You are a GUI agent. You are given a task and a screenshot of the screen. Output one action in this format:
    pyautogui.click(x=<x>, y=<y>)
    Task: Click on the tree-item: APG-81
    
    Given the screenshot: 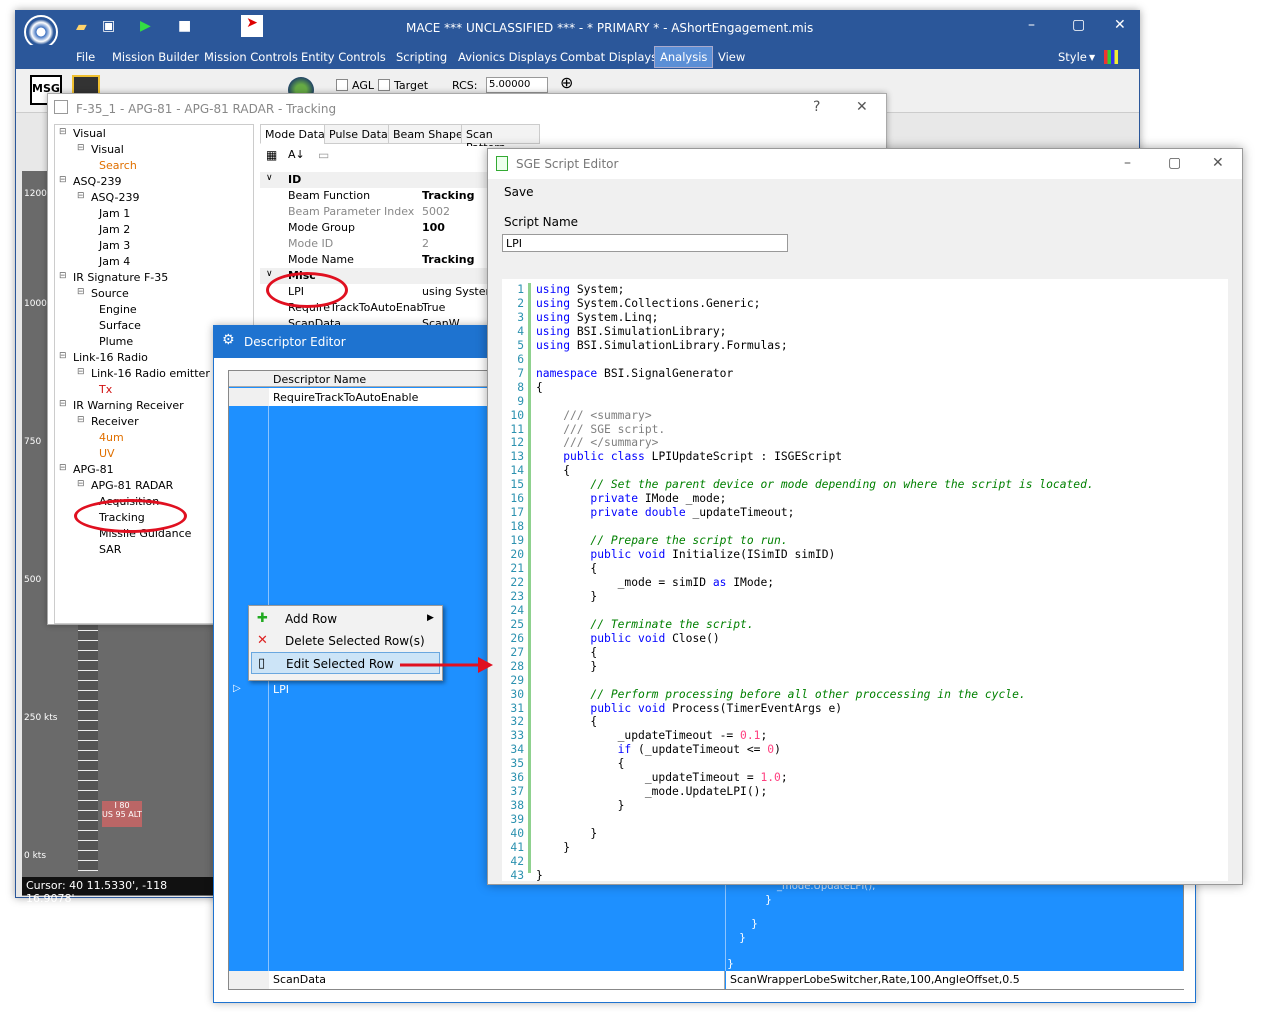 What is the action you would take?
    pyautogui.click(x=93, y=469)
    